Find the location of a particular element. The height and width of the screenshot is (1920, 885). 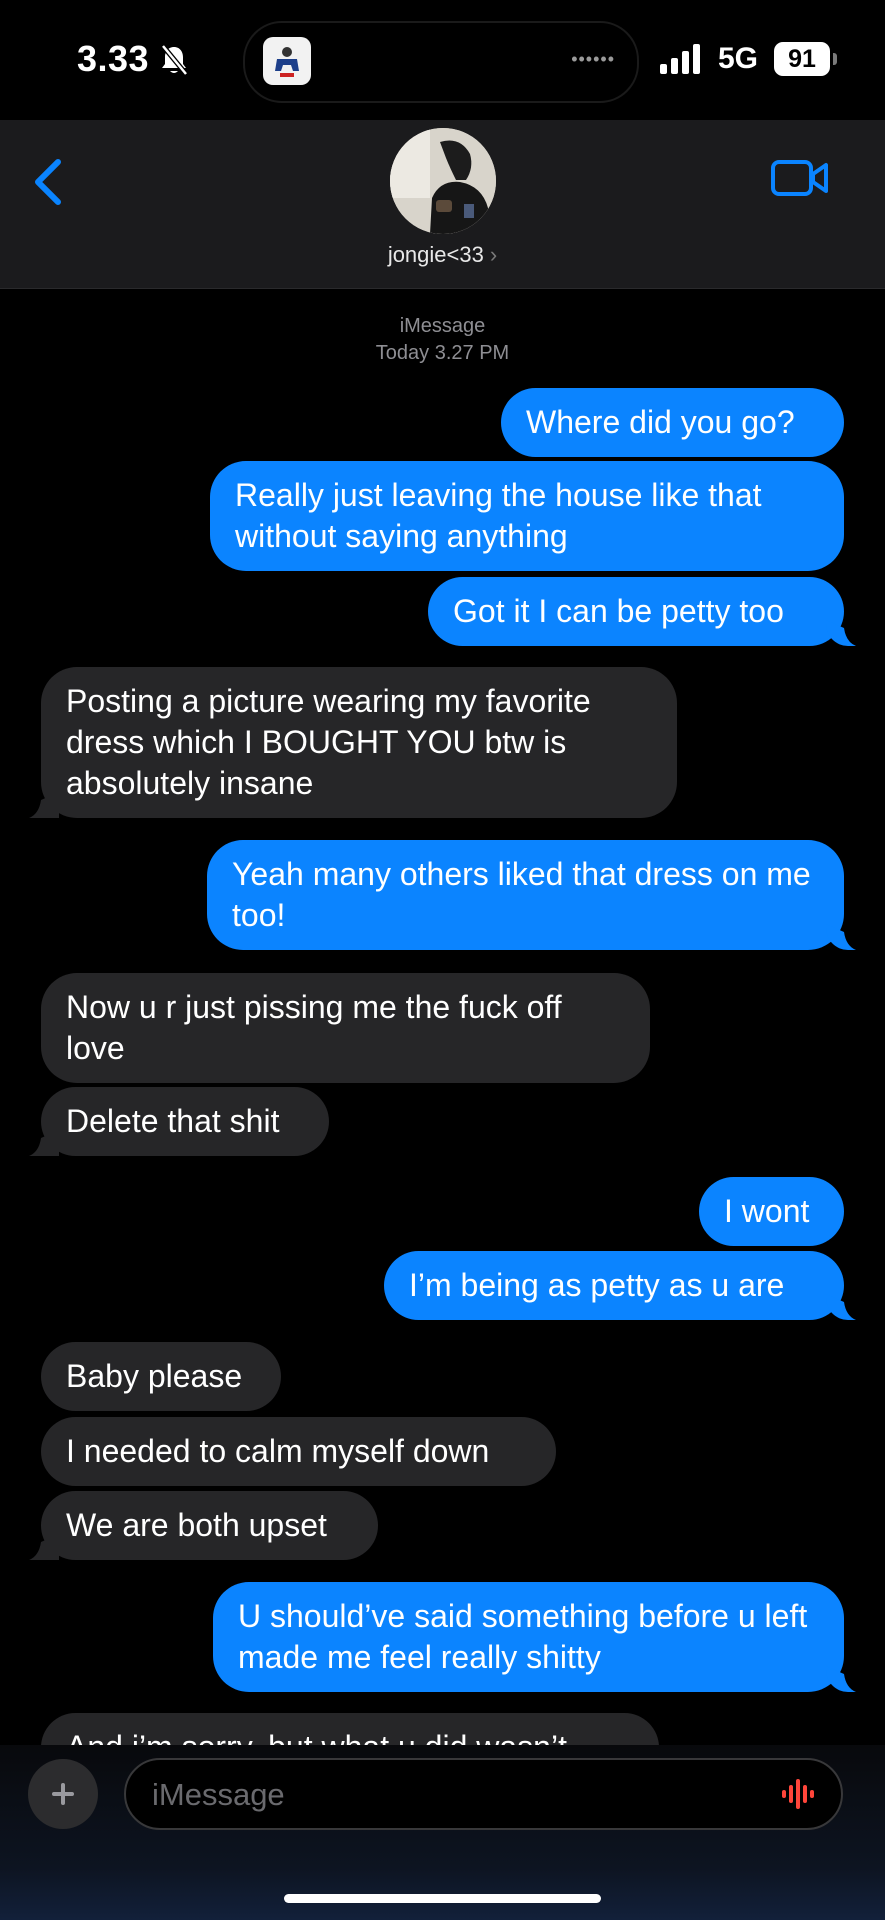

dynamic-island: •••••• is located at coordinates (441, 62).